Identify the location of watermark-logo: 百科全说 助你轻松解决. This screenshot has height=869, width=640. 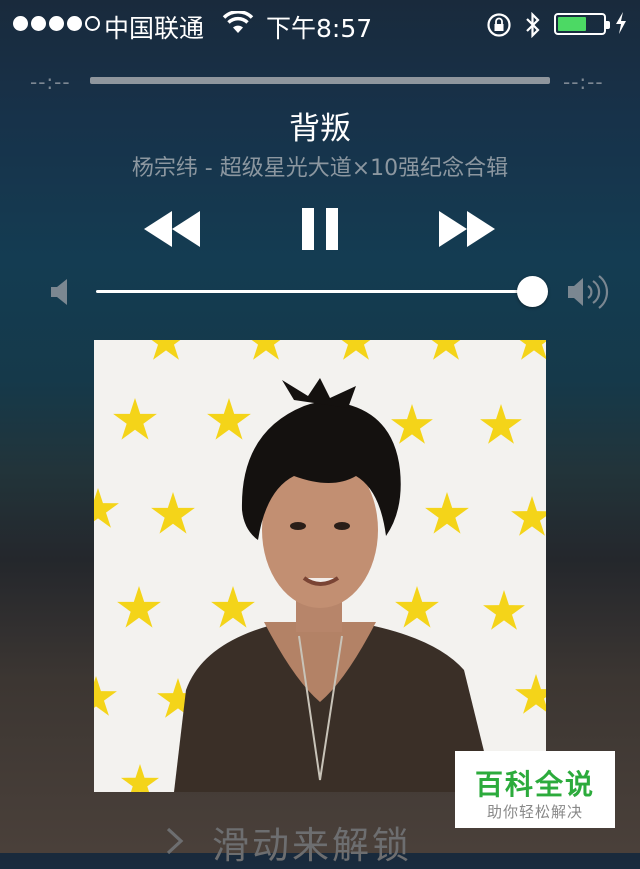
(535, 789).